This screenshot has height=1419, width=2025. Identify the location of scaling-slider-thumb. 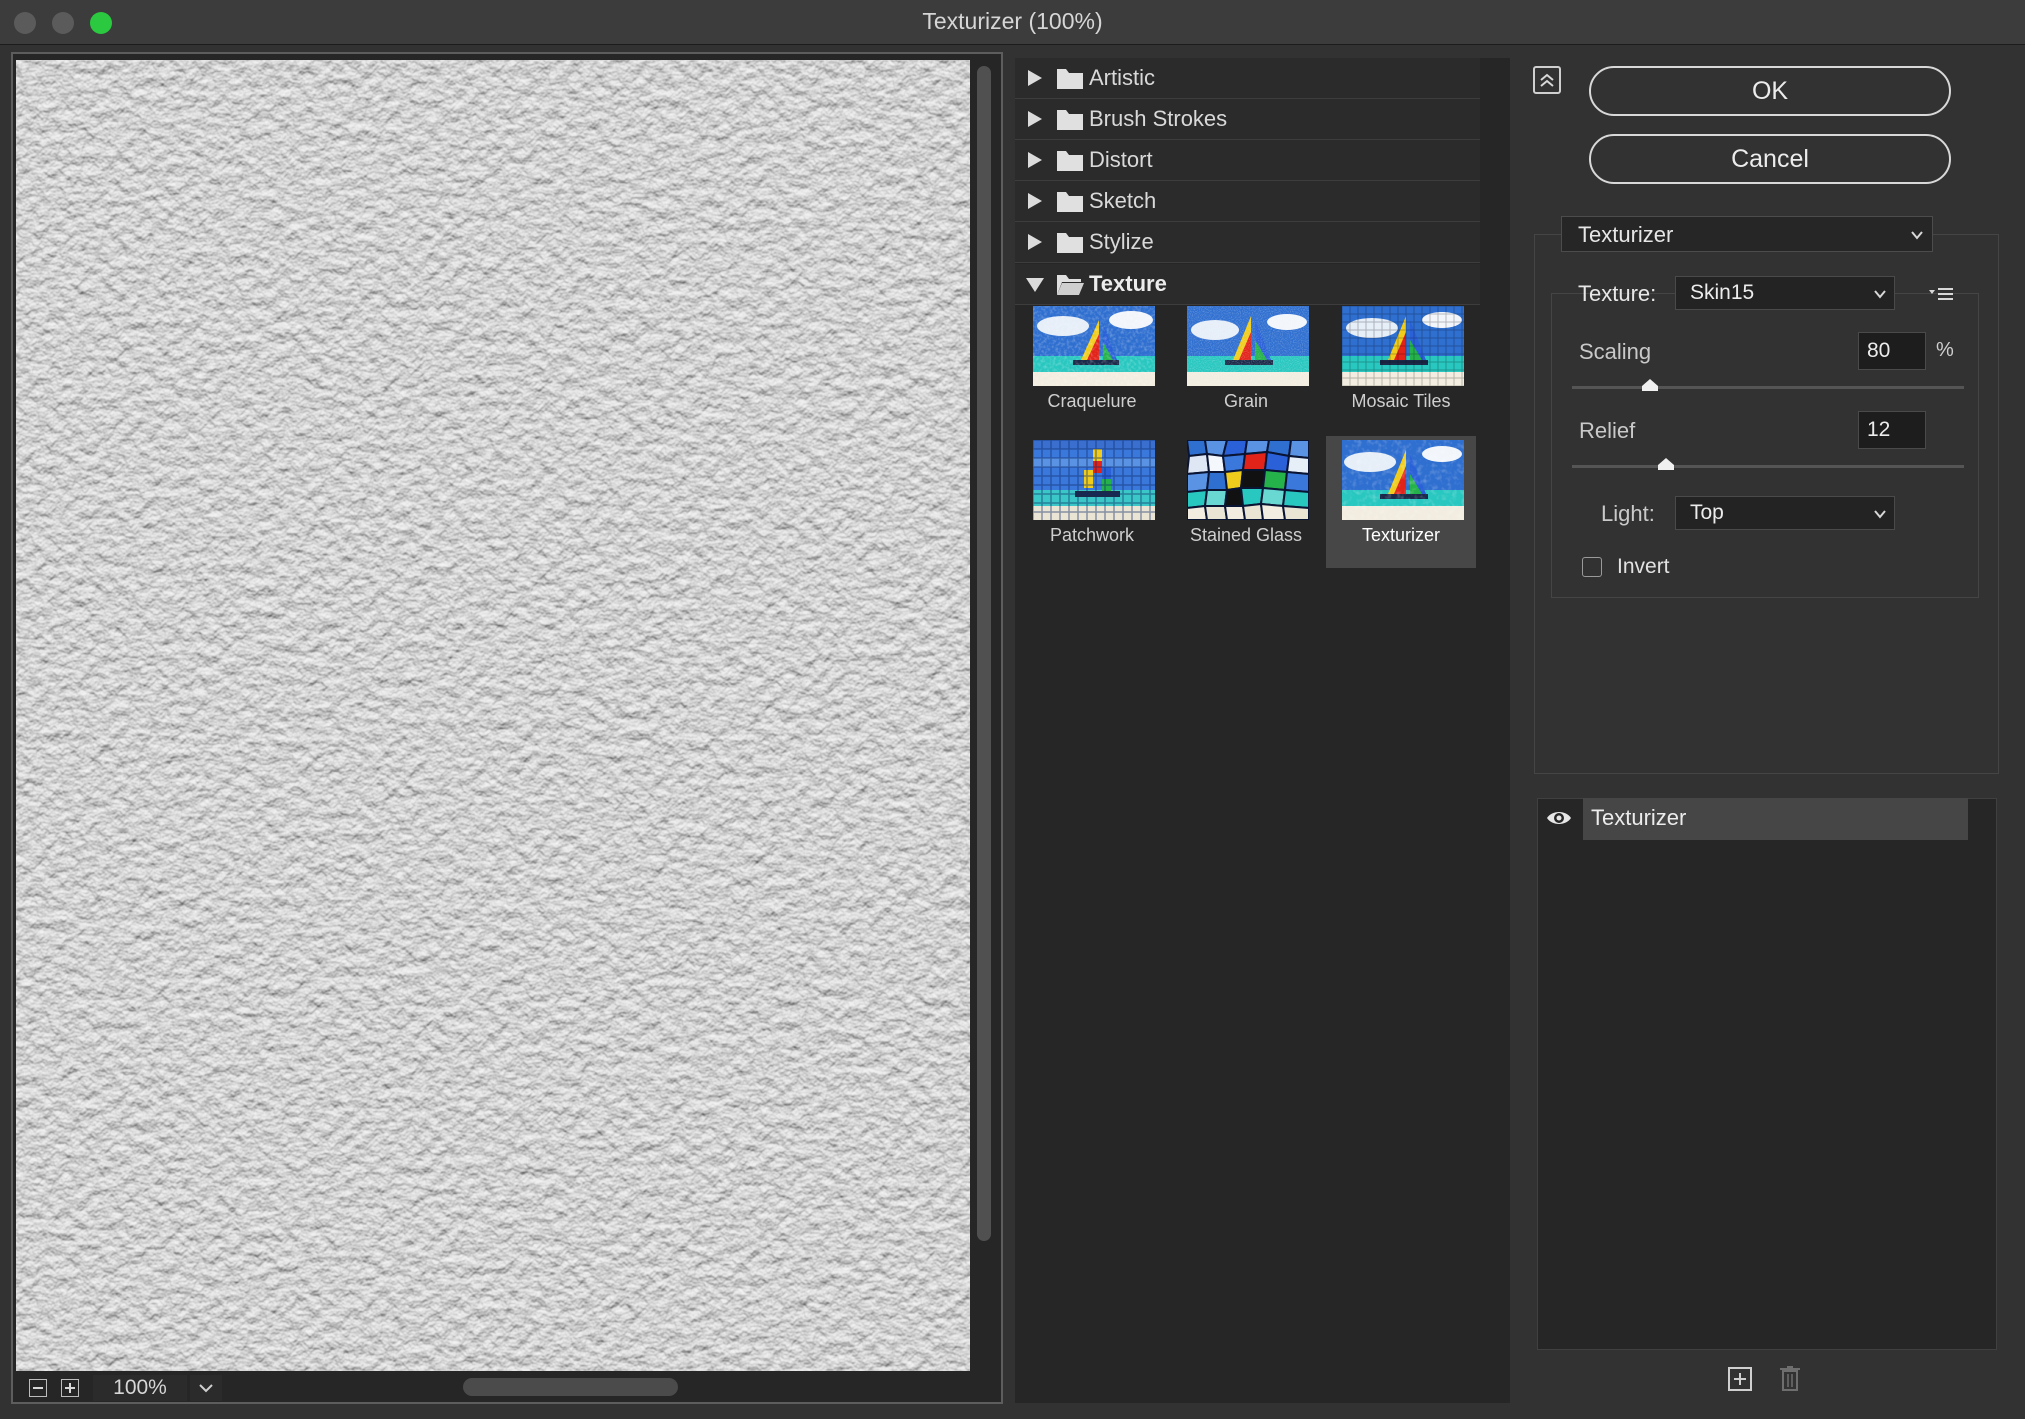
(1650, 385).